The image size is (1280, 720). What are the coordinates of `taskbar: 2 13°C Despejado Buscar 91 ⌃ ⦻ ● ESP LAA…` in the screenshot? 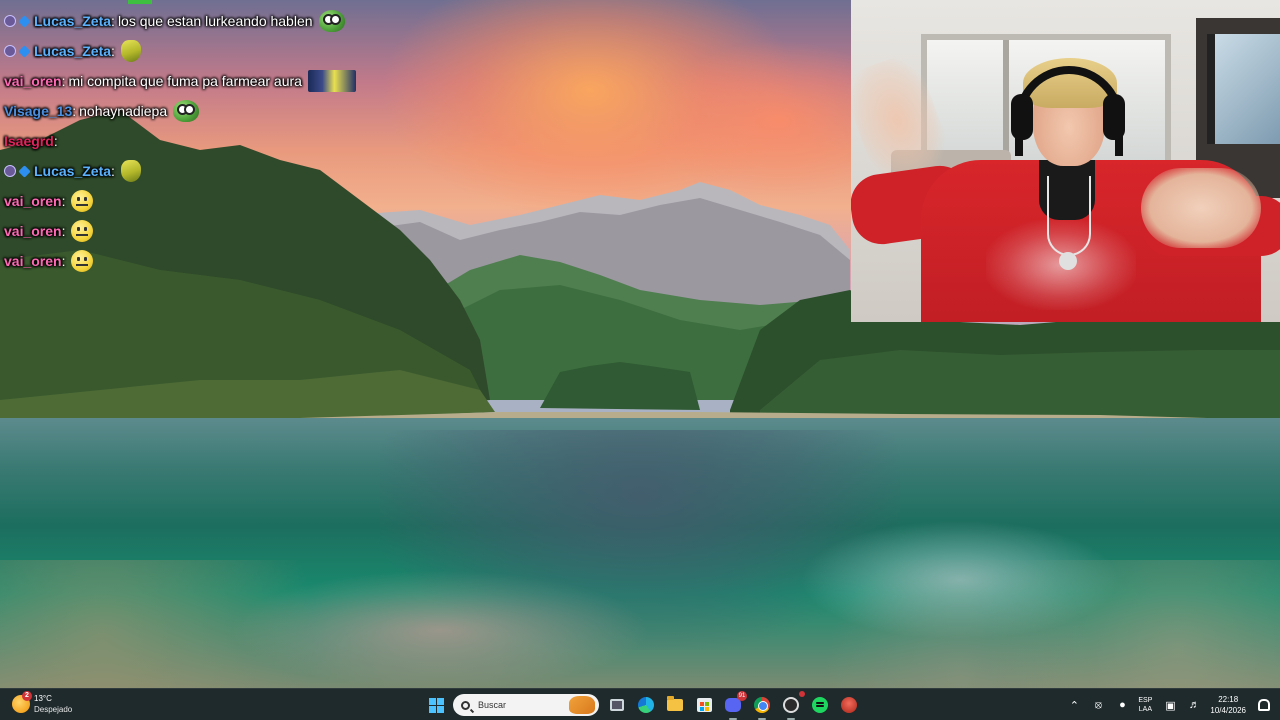 It's located at (640, 704).